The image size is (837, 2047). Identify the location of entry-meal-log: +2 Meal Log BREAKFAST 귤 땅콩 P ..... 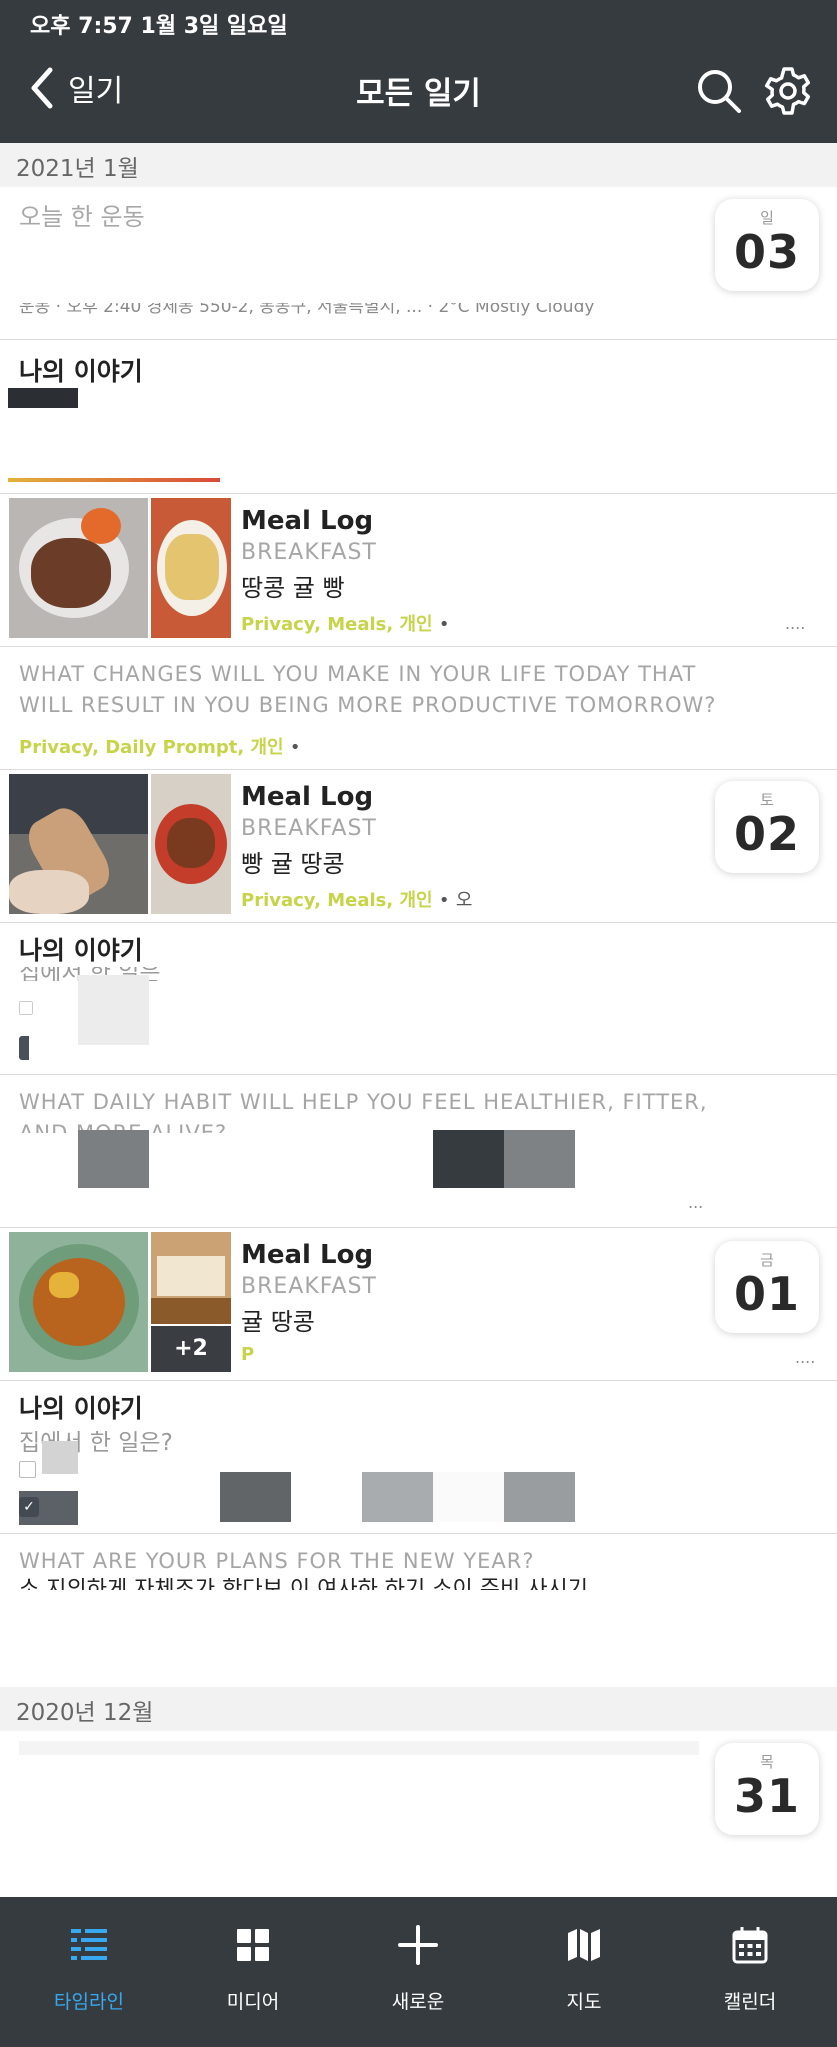
(418, 1304).